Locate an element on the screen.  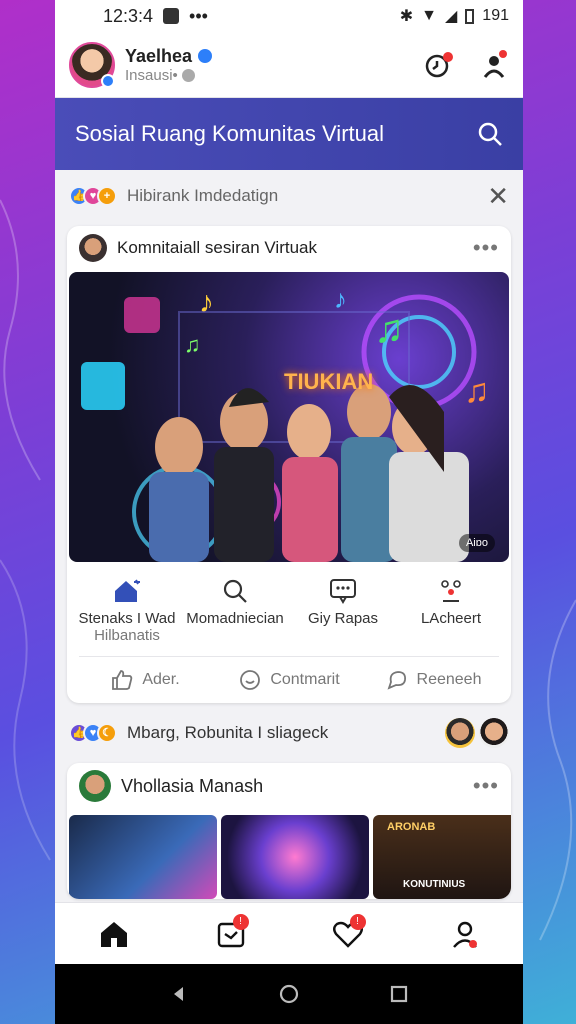
wow-reaction-icon: + is located at coordinates (107, 196).